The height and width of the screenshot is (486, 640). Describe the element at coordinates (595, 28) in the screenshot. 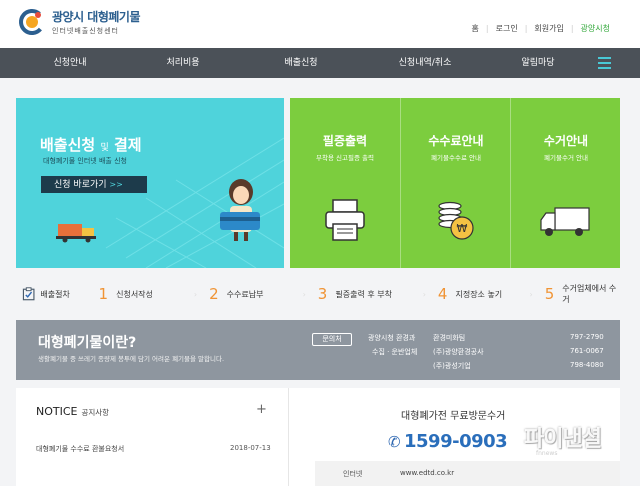

I see `city-hall-link: 광양시청` at that location.